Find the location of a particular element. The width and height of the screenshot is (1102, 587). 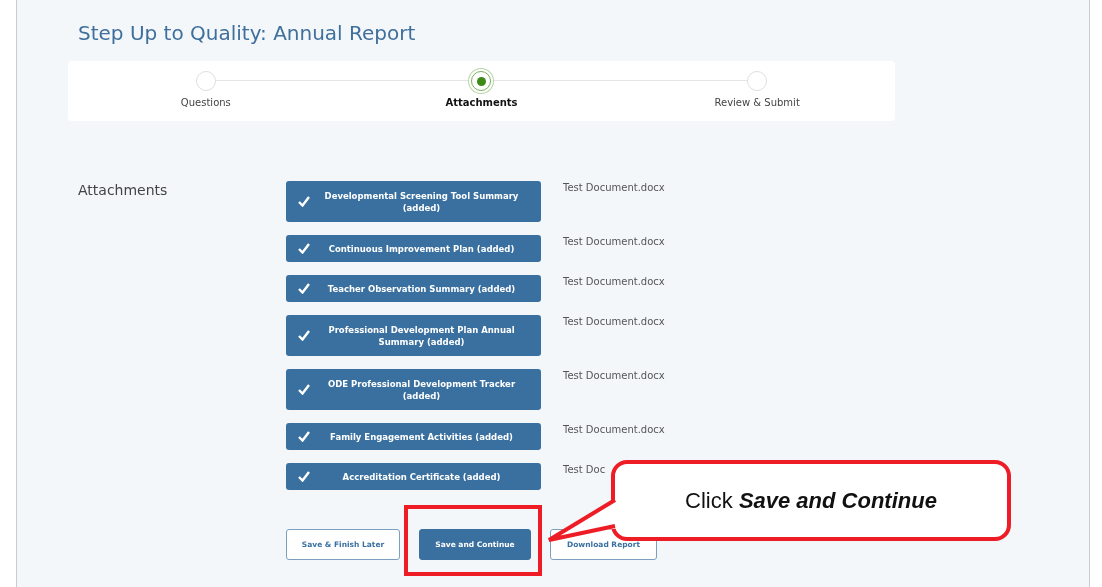

step-label: Review & Submit is located at coordinates (757, 102).